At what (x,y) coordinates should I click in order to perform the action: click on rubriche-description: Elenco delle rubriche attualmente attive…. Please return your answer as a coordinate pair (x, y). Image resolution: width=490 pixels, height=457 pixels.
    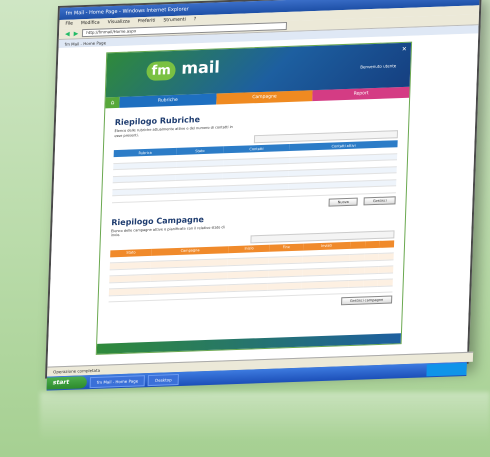
    Looking at the image, I should click on (173, 131).